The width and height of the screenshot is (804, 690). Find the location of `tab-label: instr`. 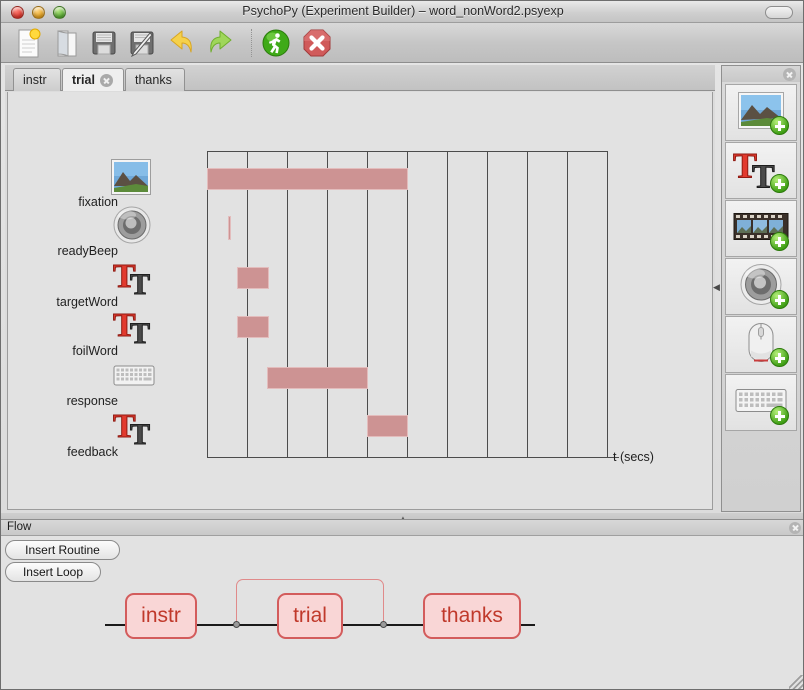

tab-label: instr is located at coordinates (35, 80).